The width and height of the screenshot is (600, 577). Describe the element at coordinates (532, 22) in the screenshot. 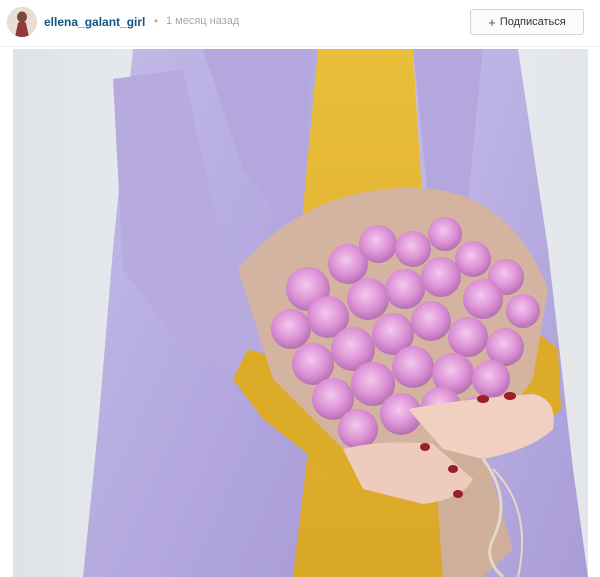

I see `follow-label: Подписаться` at that location.